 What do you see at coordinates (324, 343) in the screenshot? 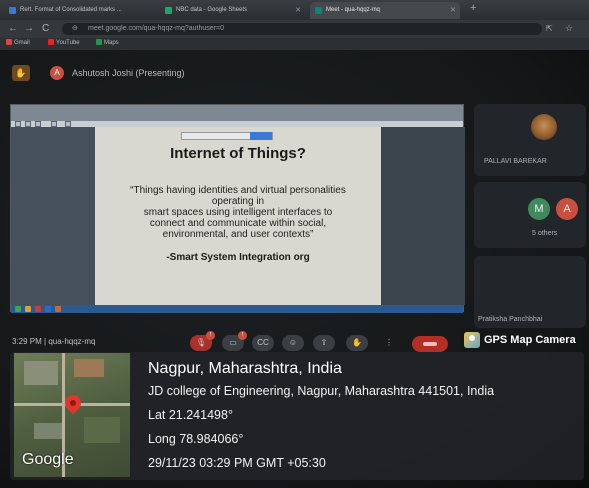
I see `present-button: ⇧` at bounding box center [324, 343].